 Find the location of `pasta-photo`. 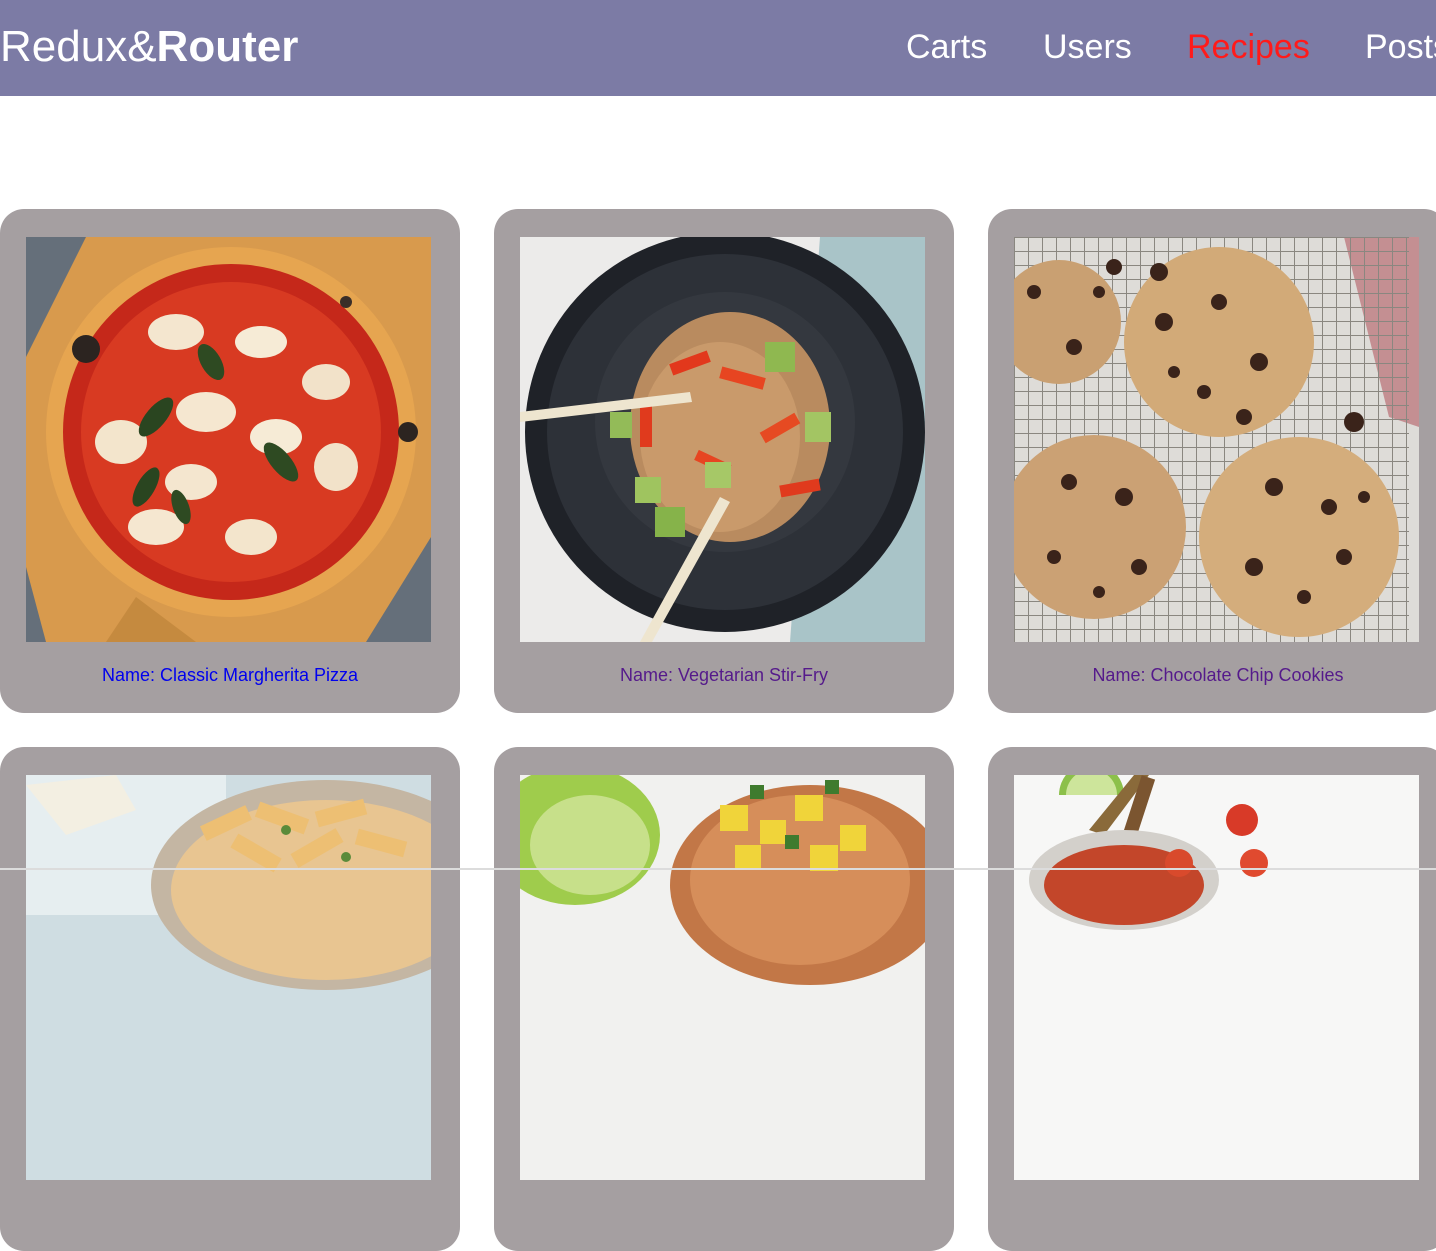

pasta-photo is located at coordinates (228, 977).